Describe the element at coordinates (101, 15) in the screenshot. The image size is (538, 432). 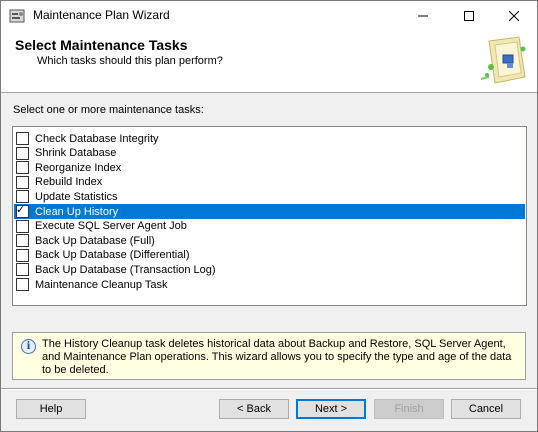
I see `window-title: Maintenance Plan Wizard` at that location.